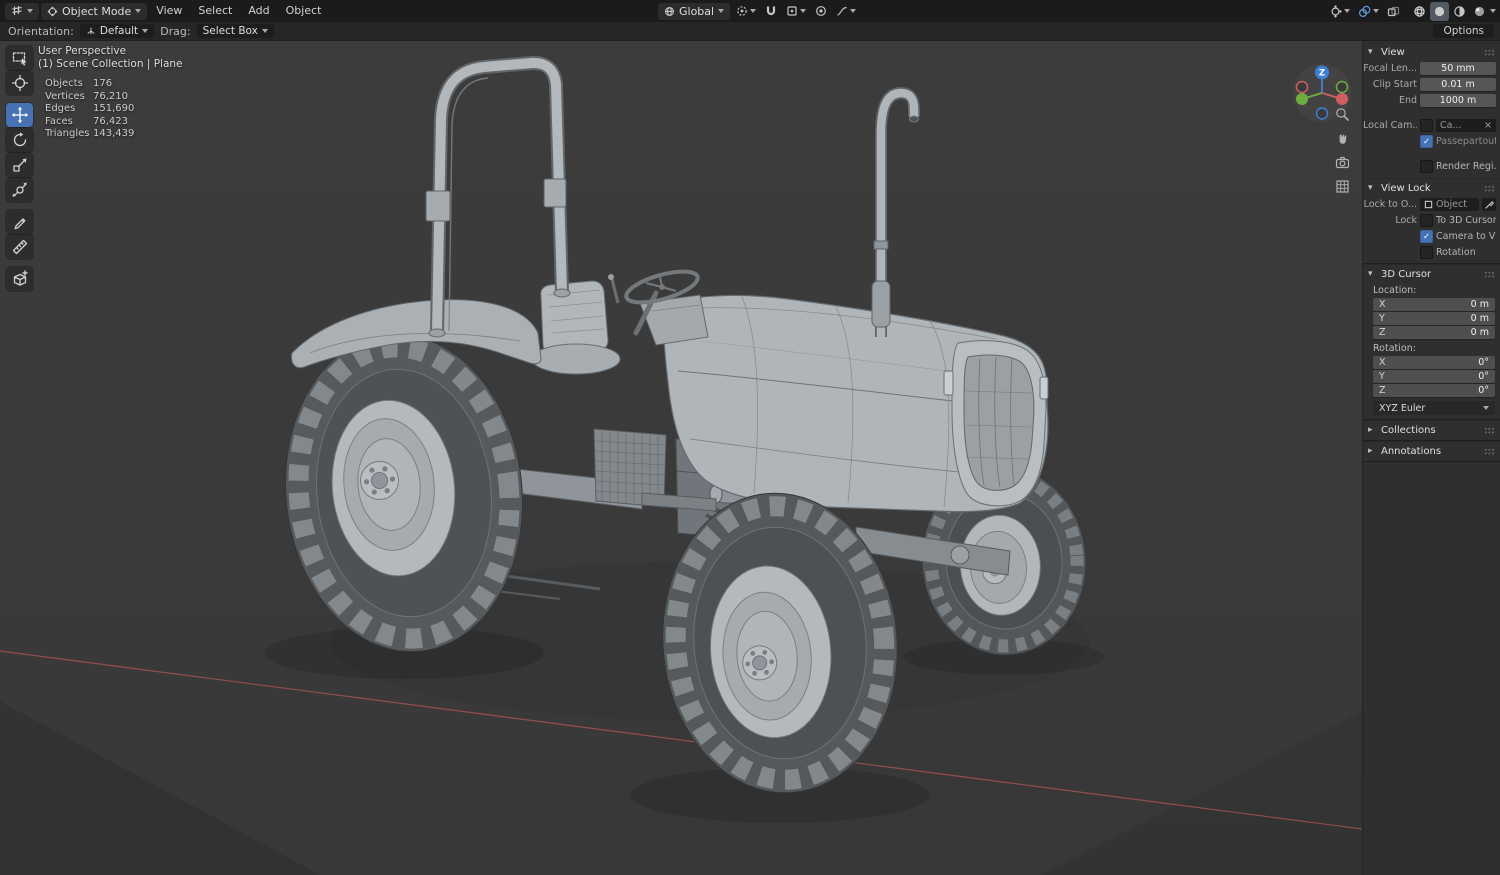  What do you see at coordinates (1458, 68) in the screenshot?
I see `focal-length-field: 50 mm` at bounding box center [1458, 68].